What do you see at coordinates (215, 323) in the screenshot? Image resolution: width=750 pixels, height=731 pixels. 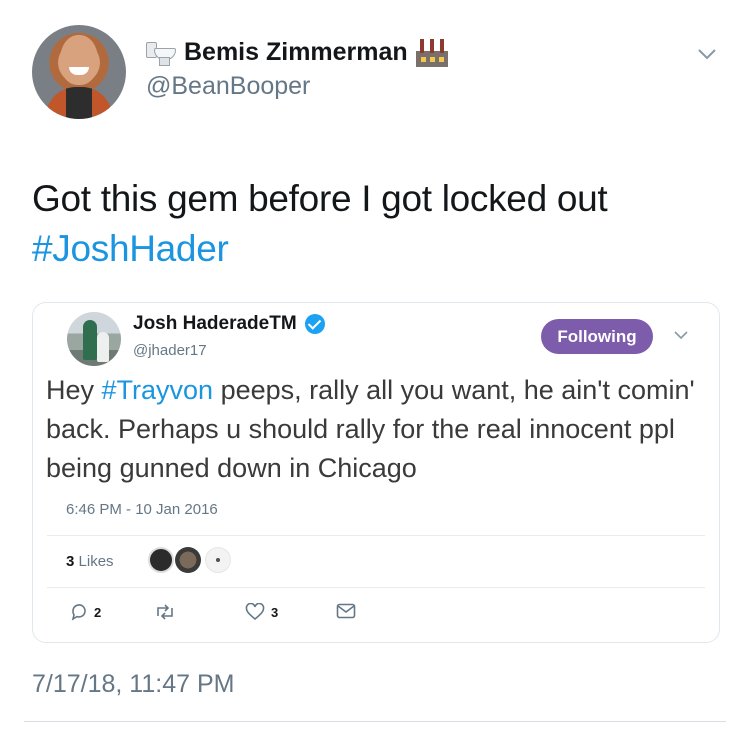 I see `embedded-display-name: Josh HaderadeTM` at bounding box center [215, 323].